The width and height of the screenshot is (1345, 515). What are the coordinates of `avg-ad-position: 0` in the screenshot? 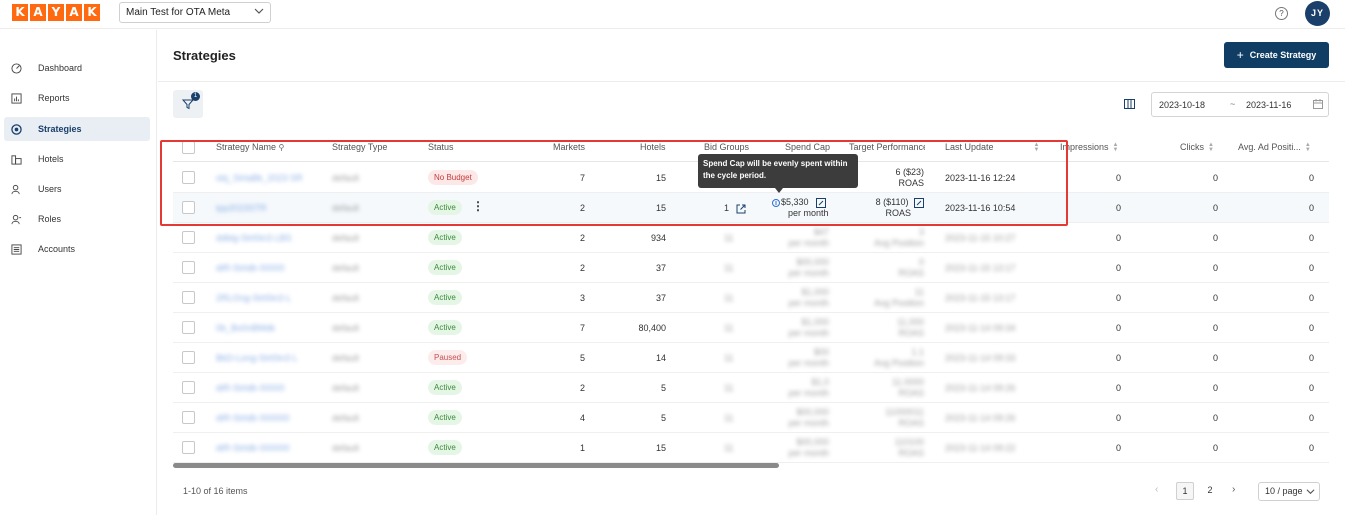 It's located at (1311, 298).